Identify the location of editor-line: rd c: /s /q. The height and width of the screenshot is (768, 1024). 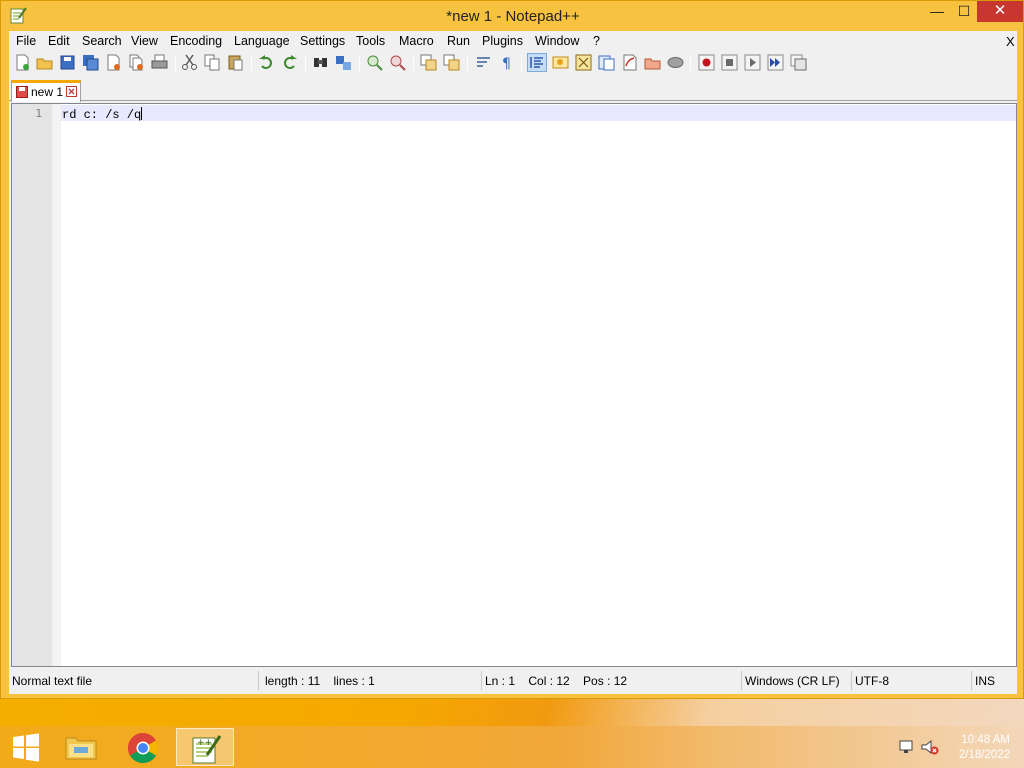
(102, 114).